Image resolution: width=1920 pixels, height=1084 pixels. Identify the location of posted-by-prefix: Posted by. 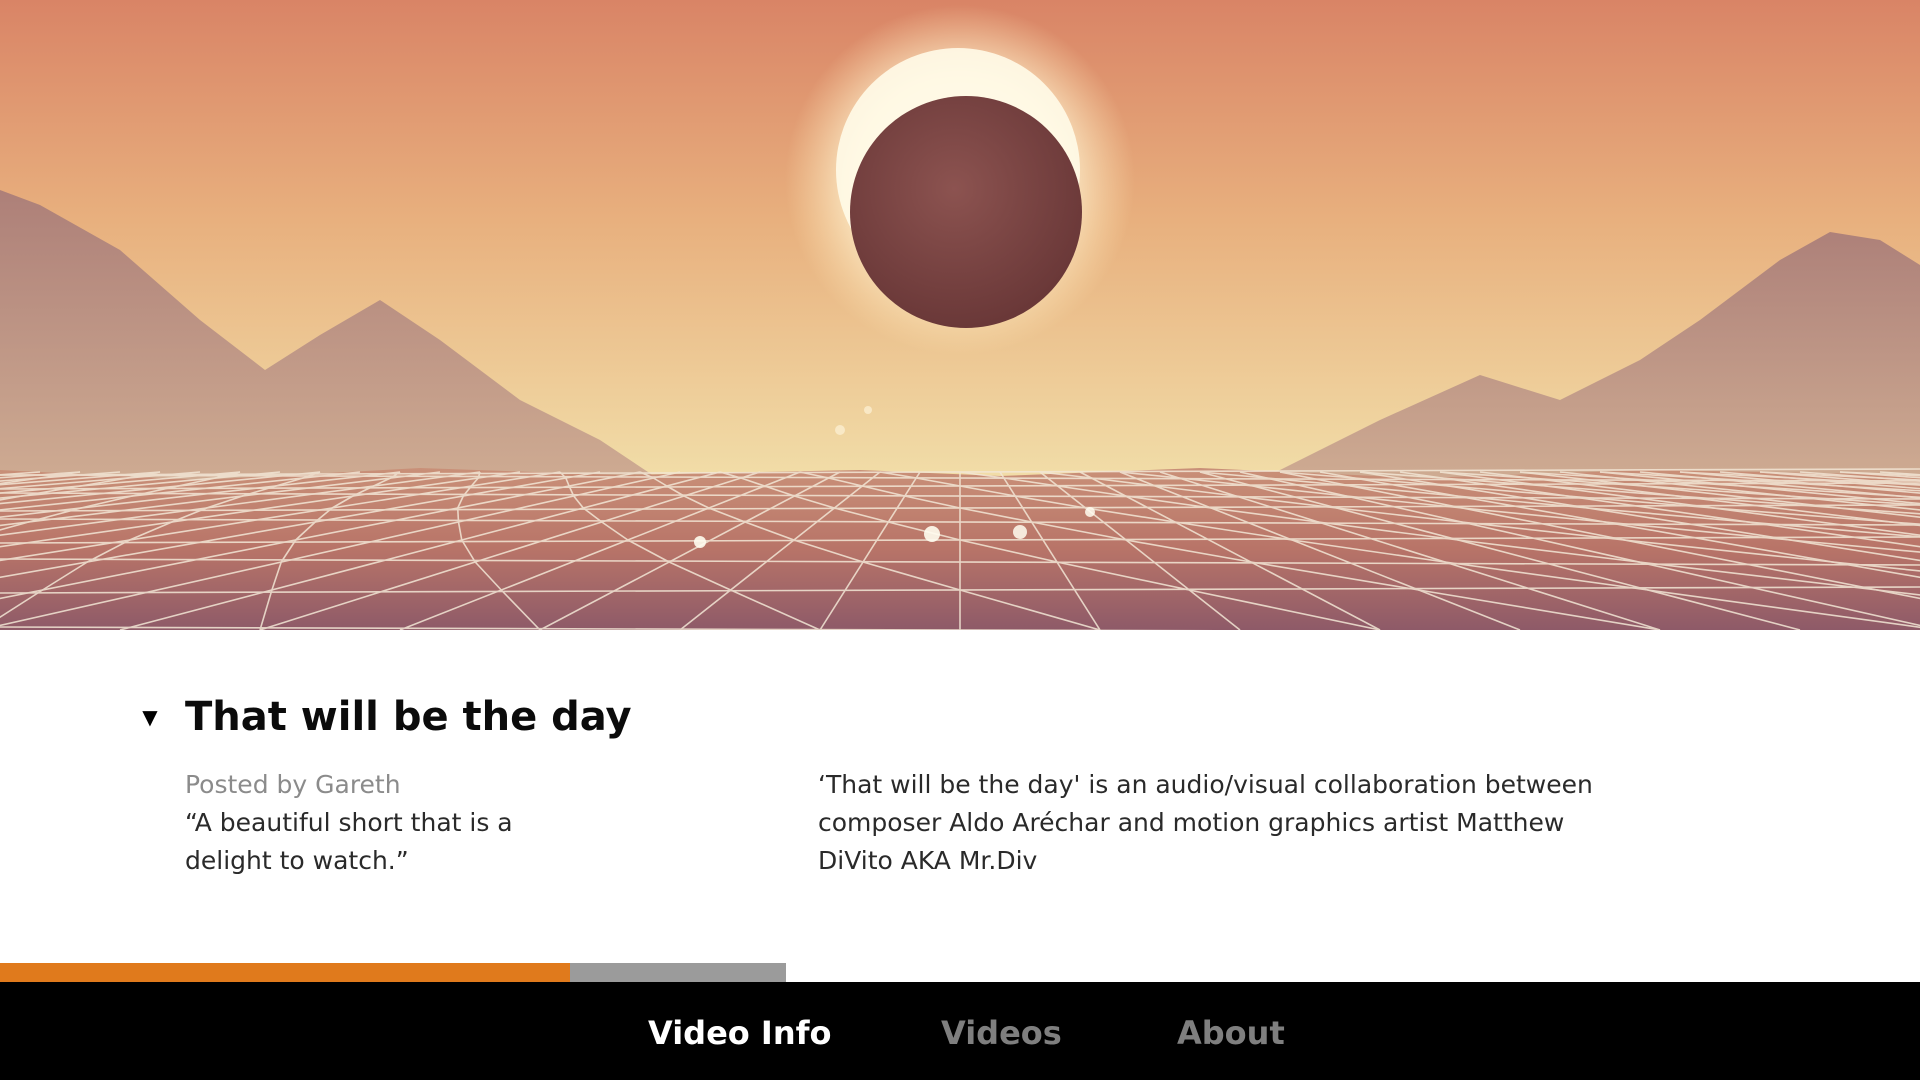
(246, 784).